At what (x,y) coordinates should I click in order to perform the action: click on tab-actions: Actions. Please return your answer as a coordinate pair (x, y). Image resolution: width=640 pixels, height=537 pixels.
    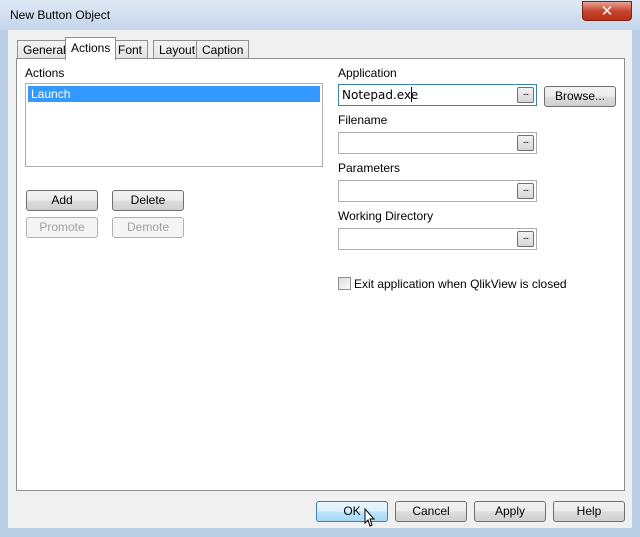
    Looking at the image, I should click on (91, 48).